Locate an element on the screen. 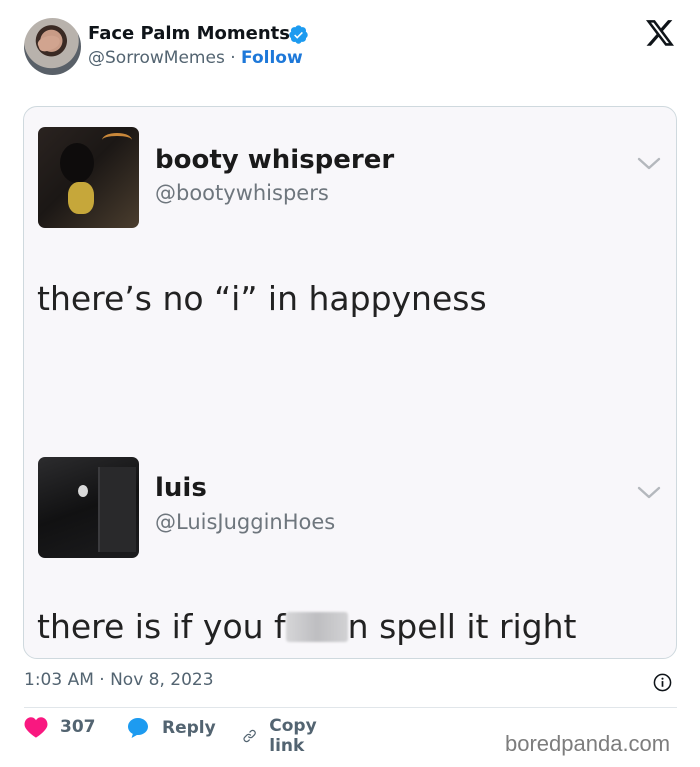  x-logo-icon is located at coordinates (660, 33).